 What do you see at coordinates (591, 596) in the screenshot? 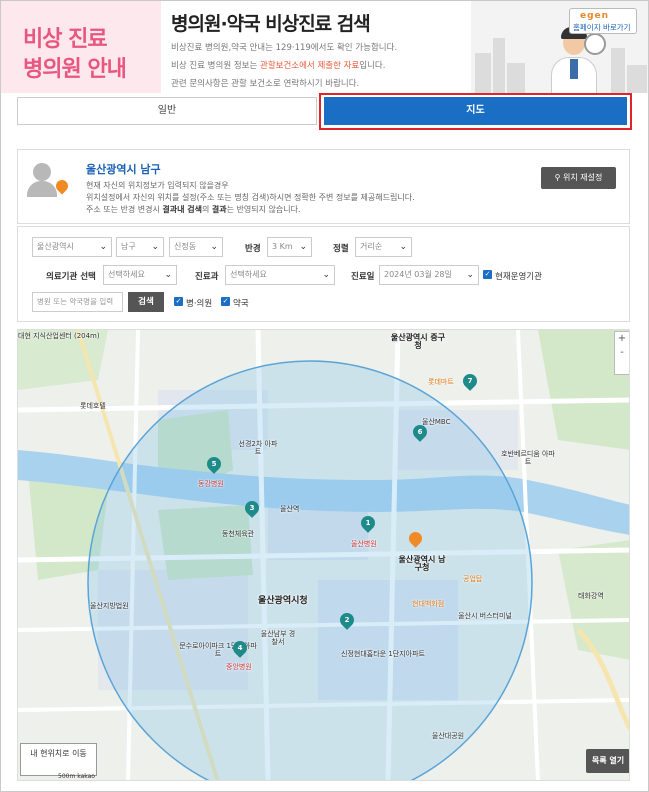
I see `map-label: 태화강역` at bounding box center [591, 596].